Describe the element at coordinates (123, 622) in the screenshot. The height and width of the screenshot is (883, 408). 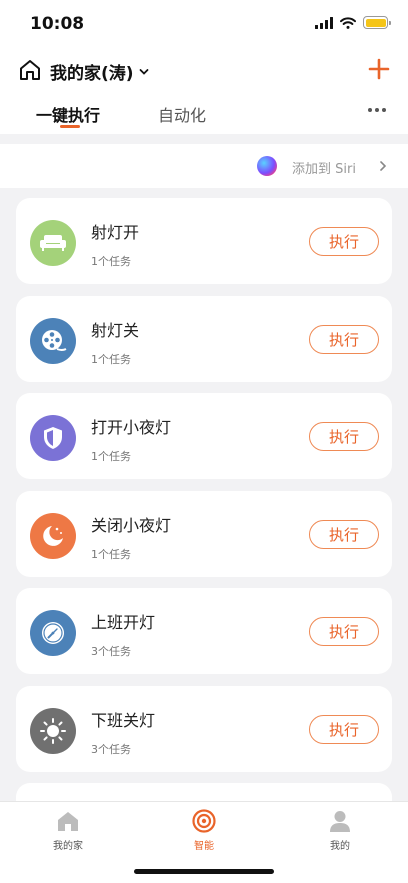
I see `scene-name: 上班开灯` at that location.